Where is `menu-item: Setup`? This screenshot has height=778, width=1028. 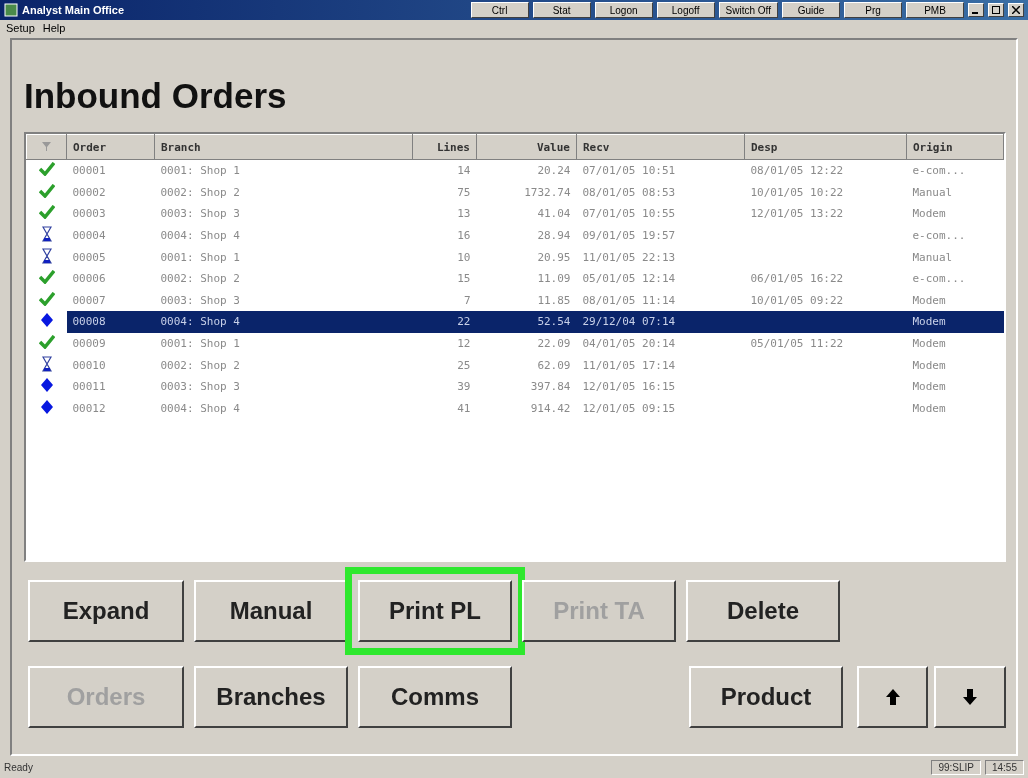
menu-item: Setup is located at coordinates (20, 28).